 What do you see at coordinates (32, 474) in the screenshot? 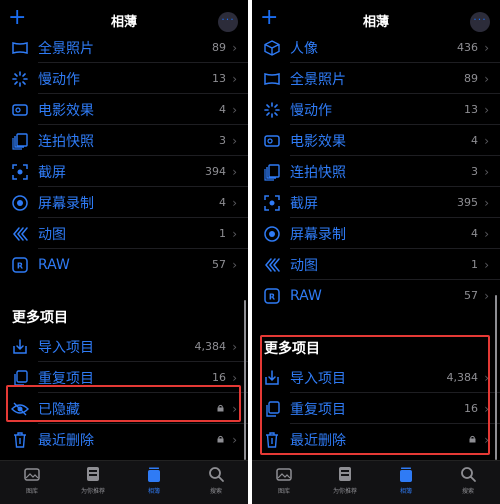
I see `library-icon` at bounding box center [32, 474].